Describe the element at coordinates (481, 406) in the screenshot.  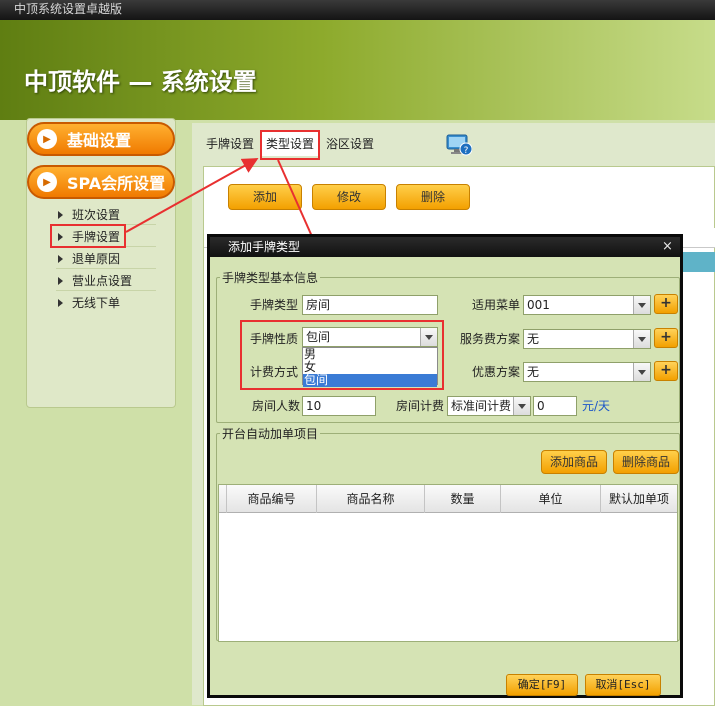
I see `room-billing-value: 标准间计费` at that location.